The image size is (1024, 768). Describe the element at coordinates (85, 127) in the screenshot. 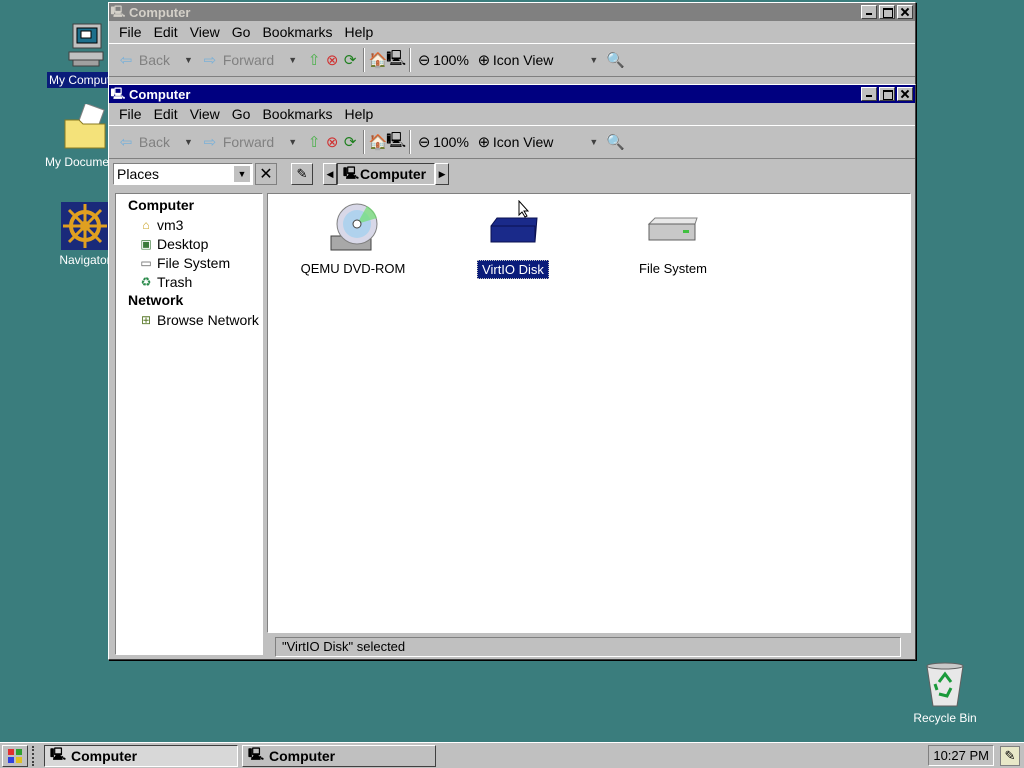

I see `folder-icon` at that location.